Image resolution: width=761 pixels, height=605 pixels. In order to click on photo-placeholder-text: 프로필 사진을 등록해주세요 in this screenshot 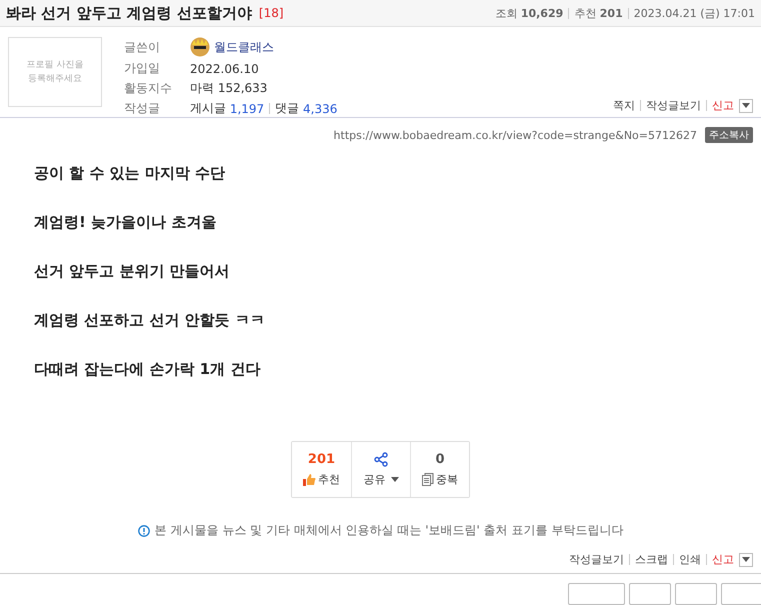, I will do `click(55, 72)`.